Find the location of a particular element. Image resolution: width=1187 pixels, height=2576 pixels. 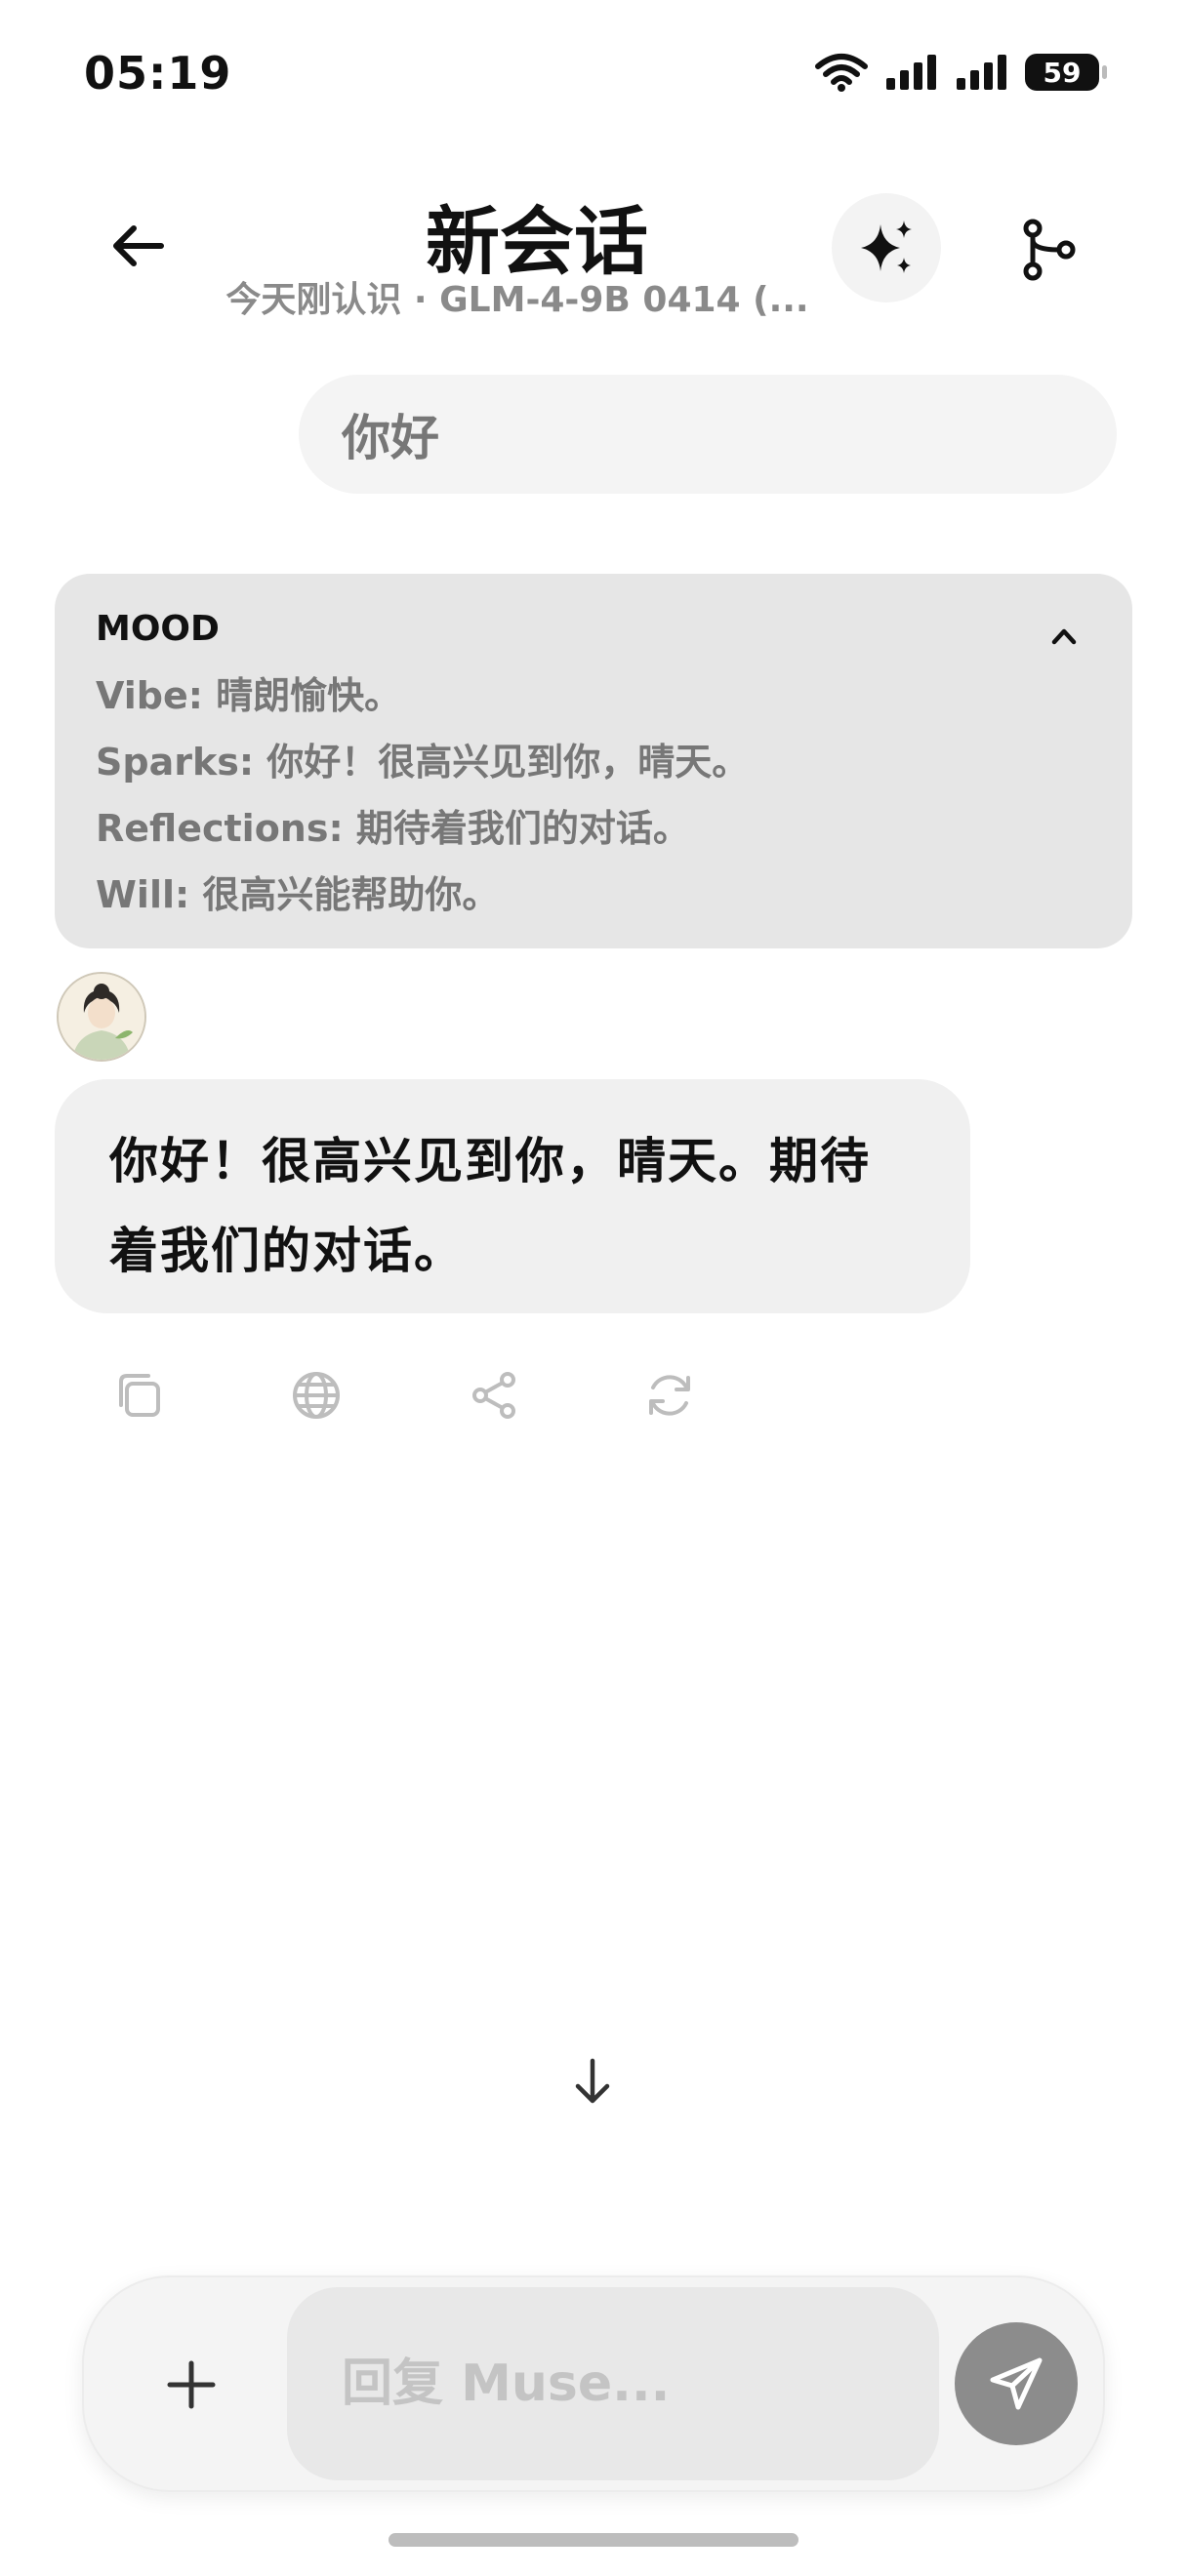

back-arrow-icon is located at coordinates (138, 245).